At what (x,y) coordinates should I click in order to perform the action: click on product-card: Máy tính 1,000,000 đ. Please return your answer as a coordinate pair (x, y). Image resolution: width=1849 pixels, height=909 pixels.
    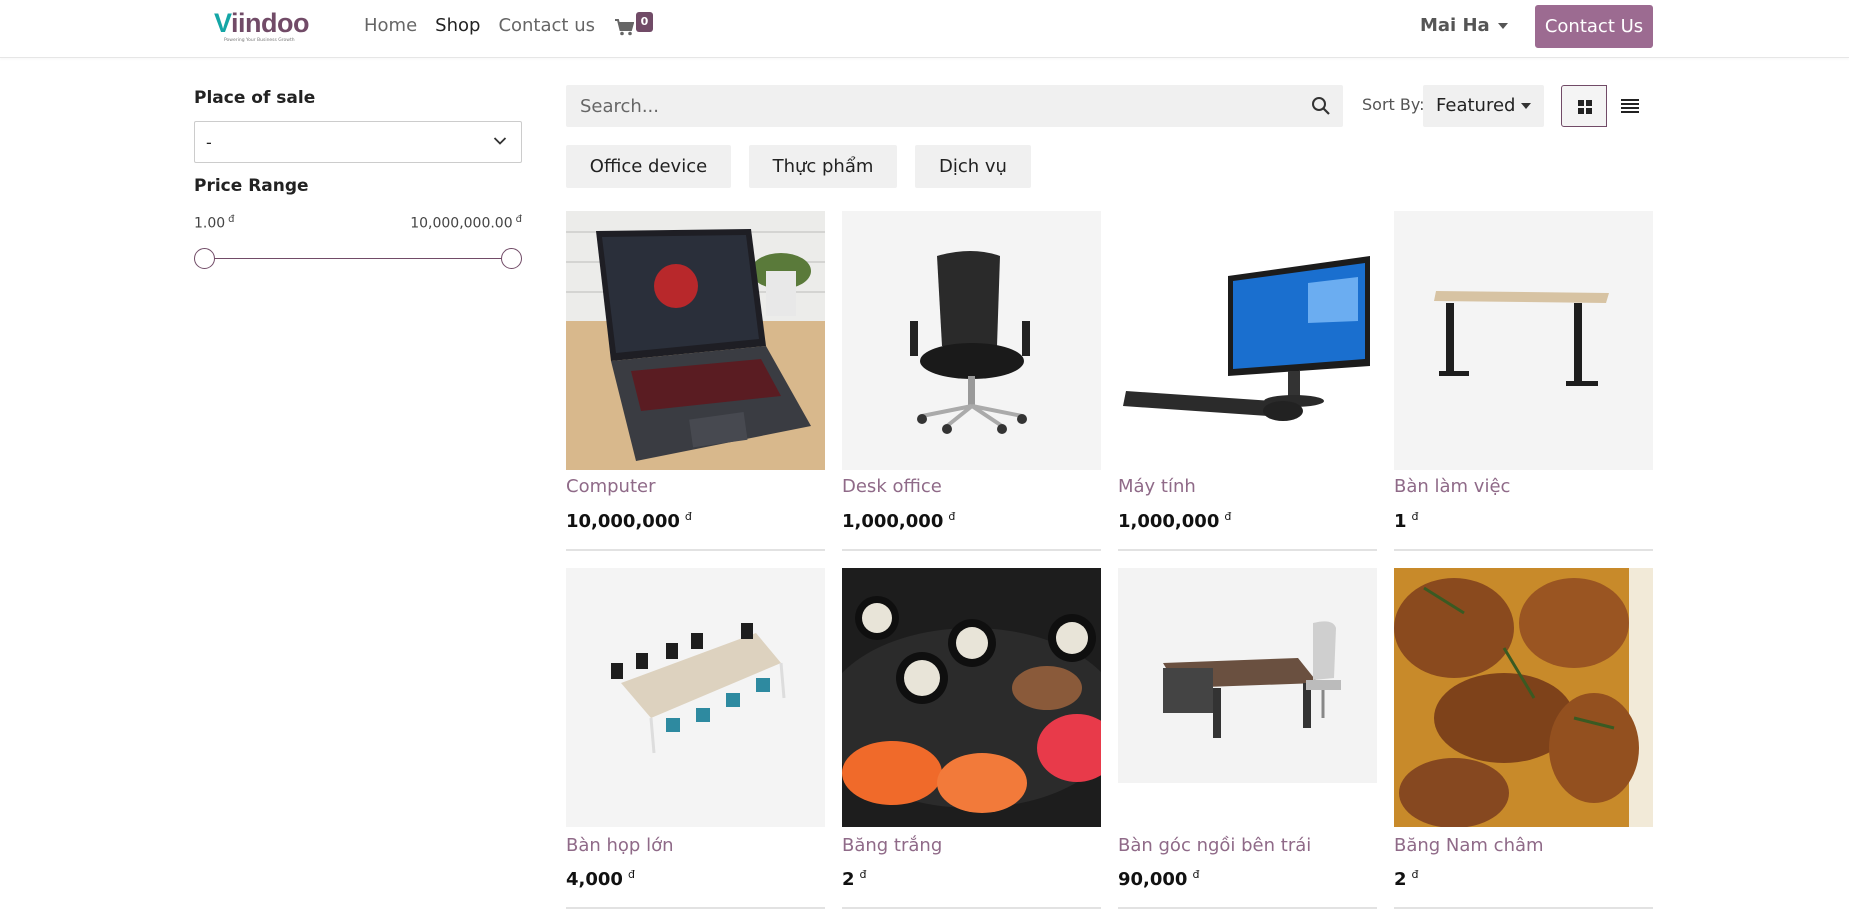
    Looking at the image, I should click on (1247, 381).